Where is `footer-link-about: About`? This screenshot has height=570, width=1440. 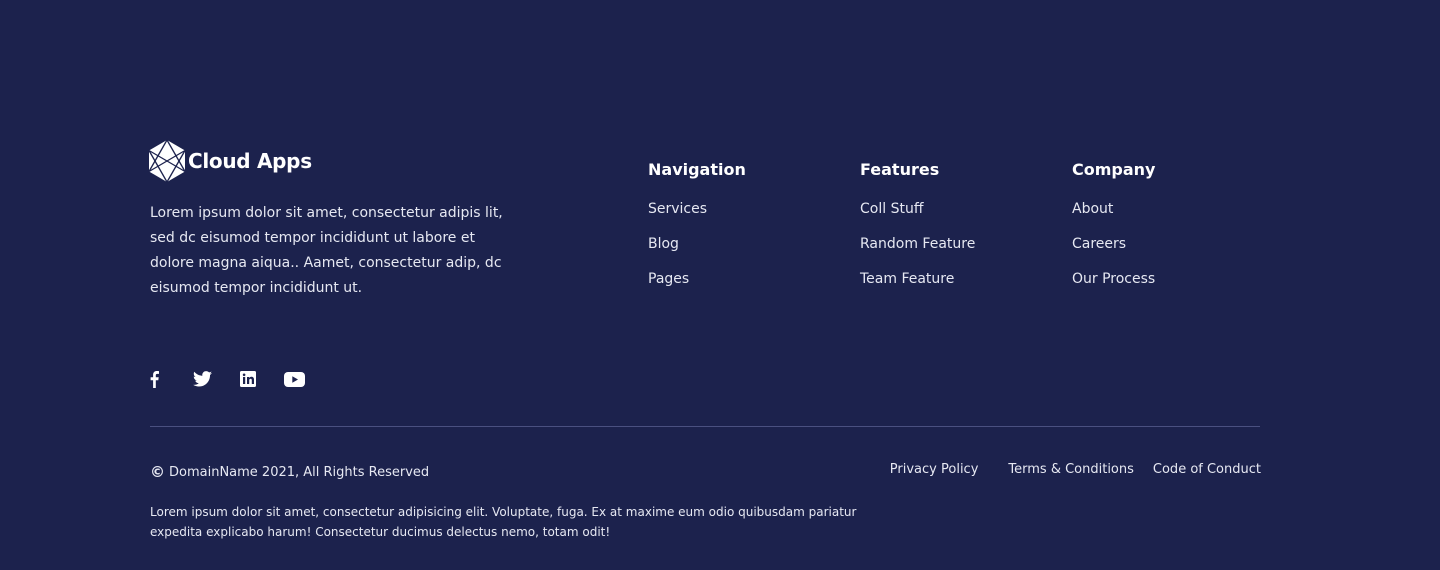 footer-link-about: About is located at coordinates (1092, 209).